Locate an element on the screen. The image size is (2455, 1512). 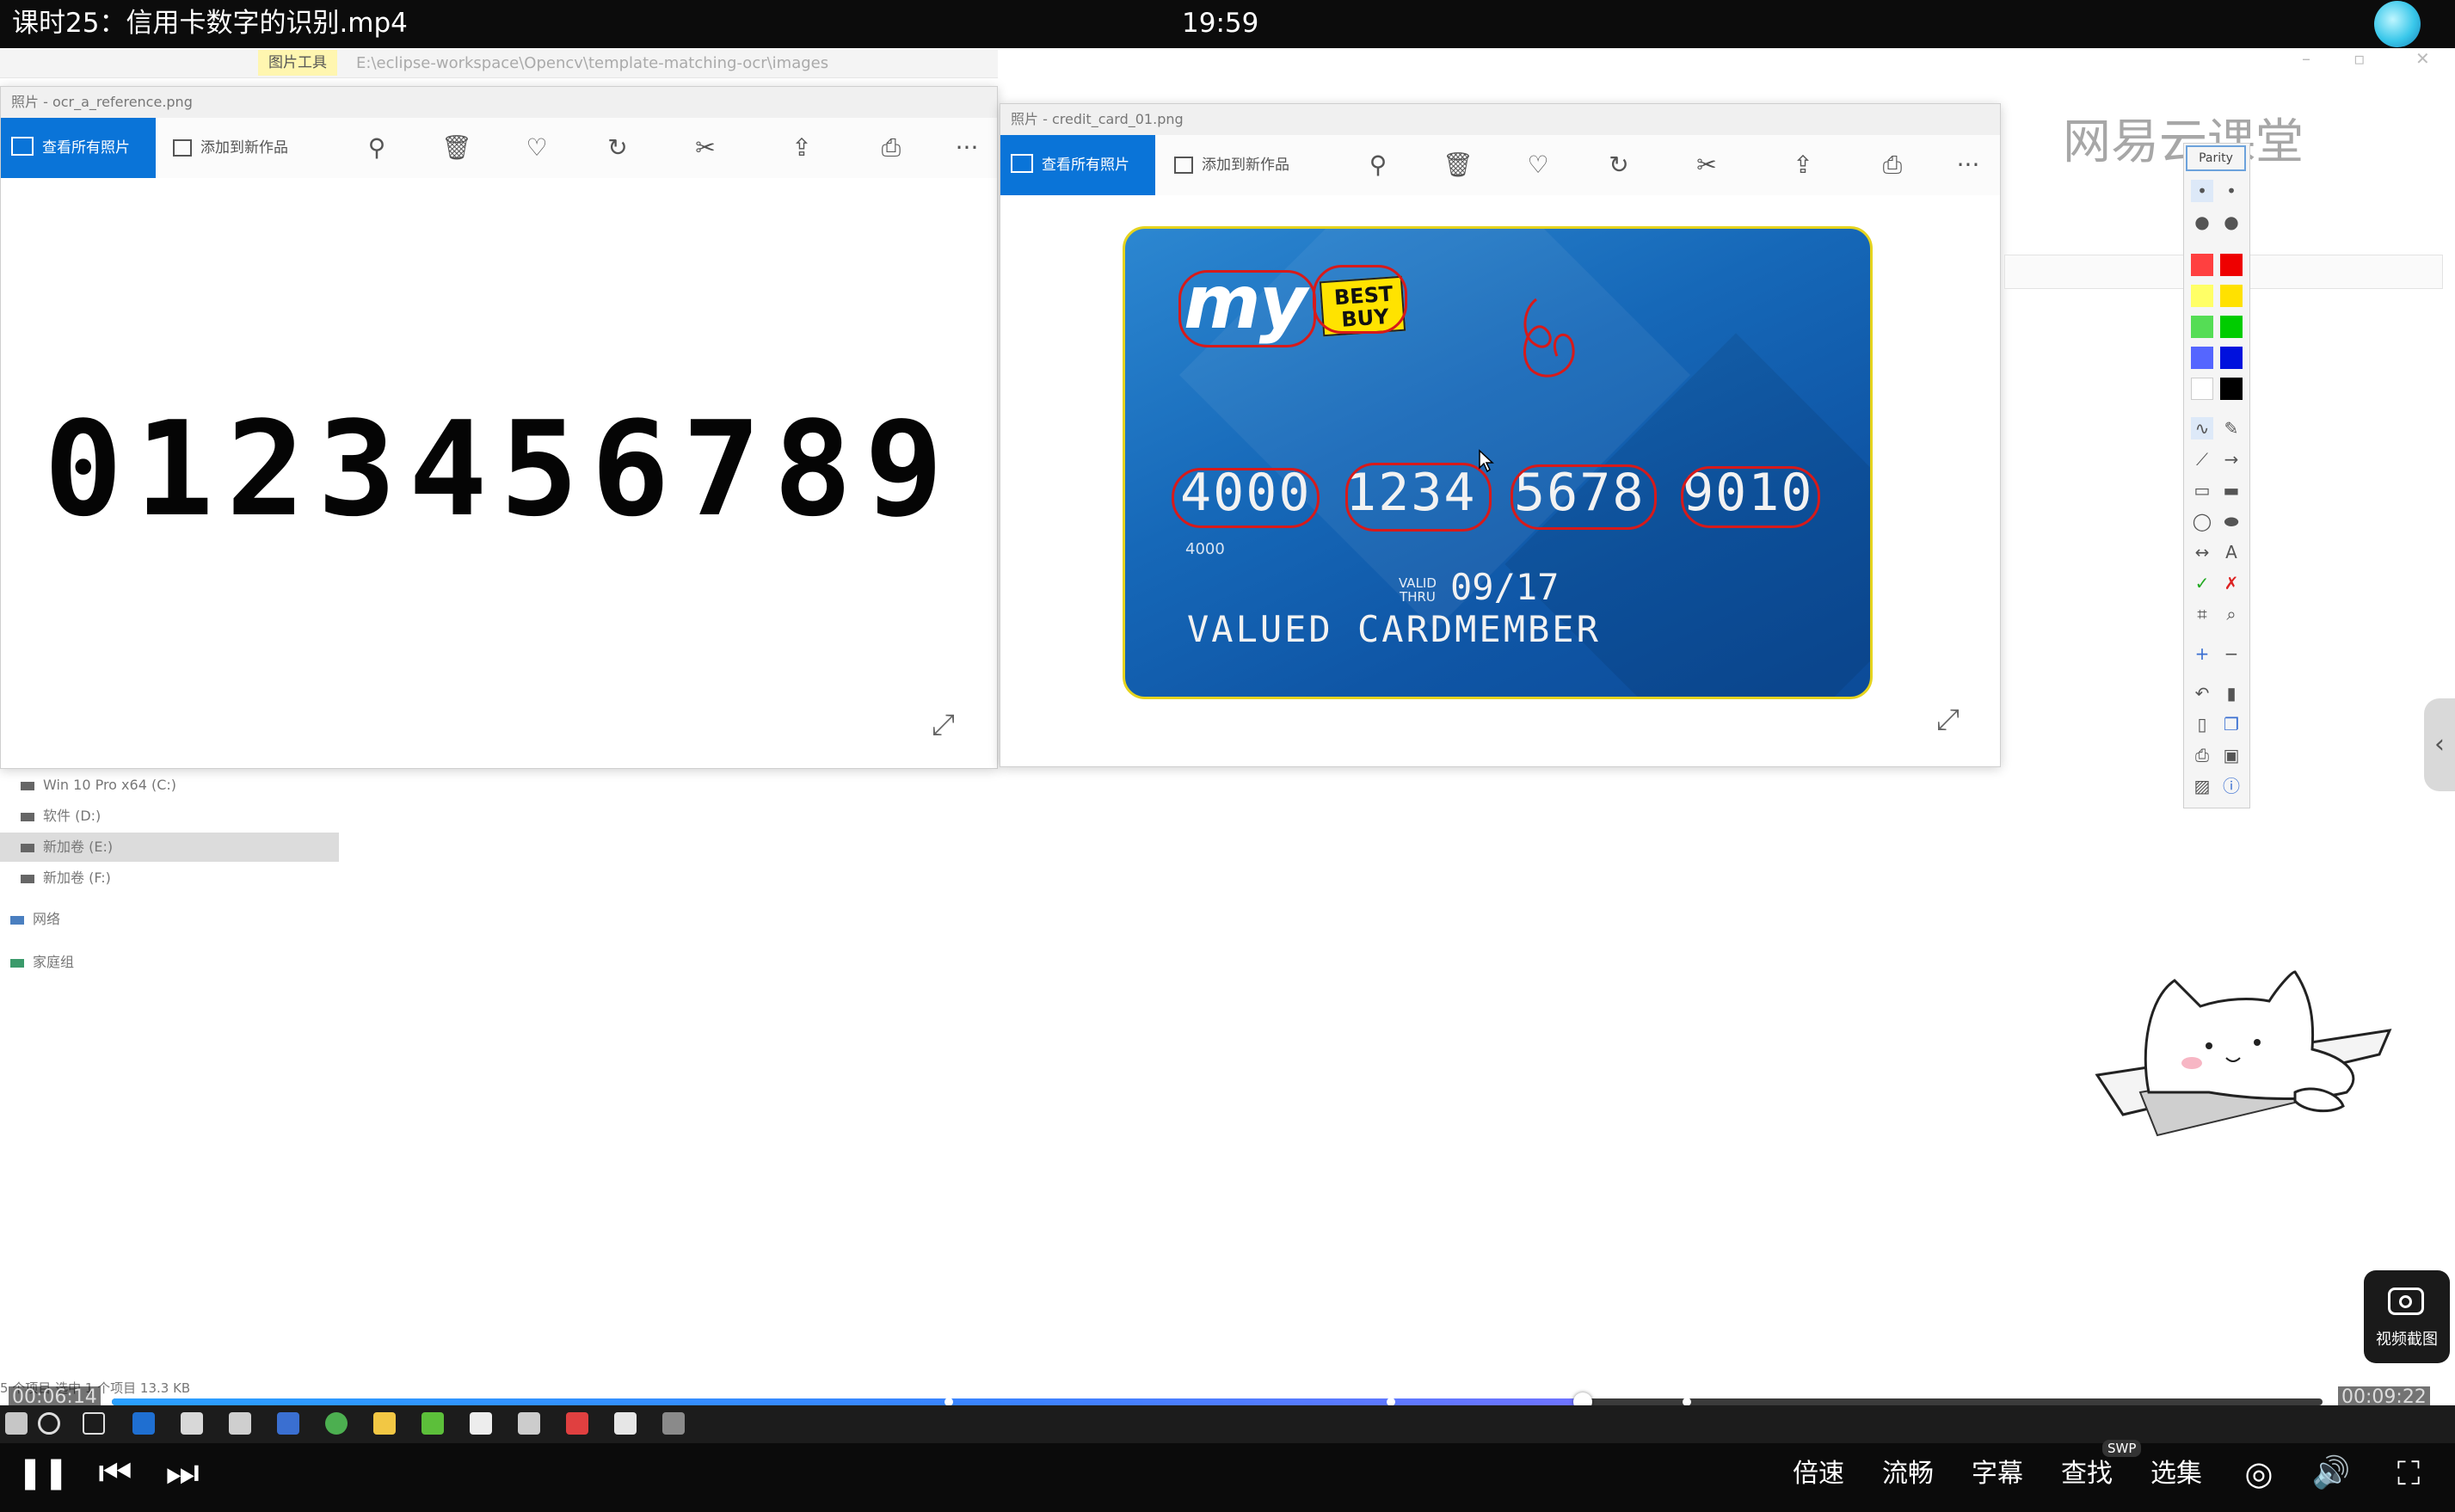
clear-icon: ▮ is located at coordinates (2231, 693).